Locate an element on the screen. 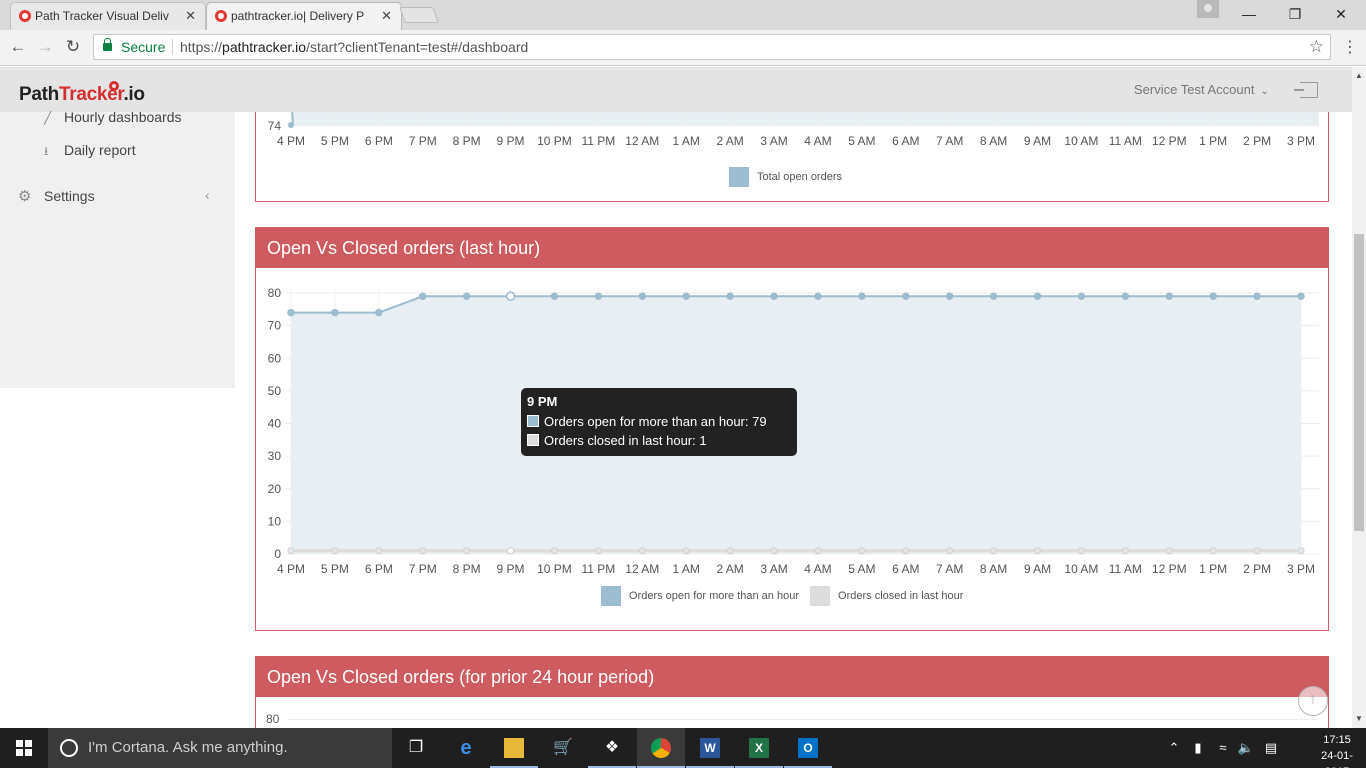  scroll-up-icon: ▲ is located at coordinates (1359, 76).